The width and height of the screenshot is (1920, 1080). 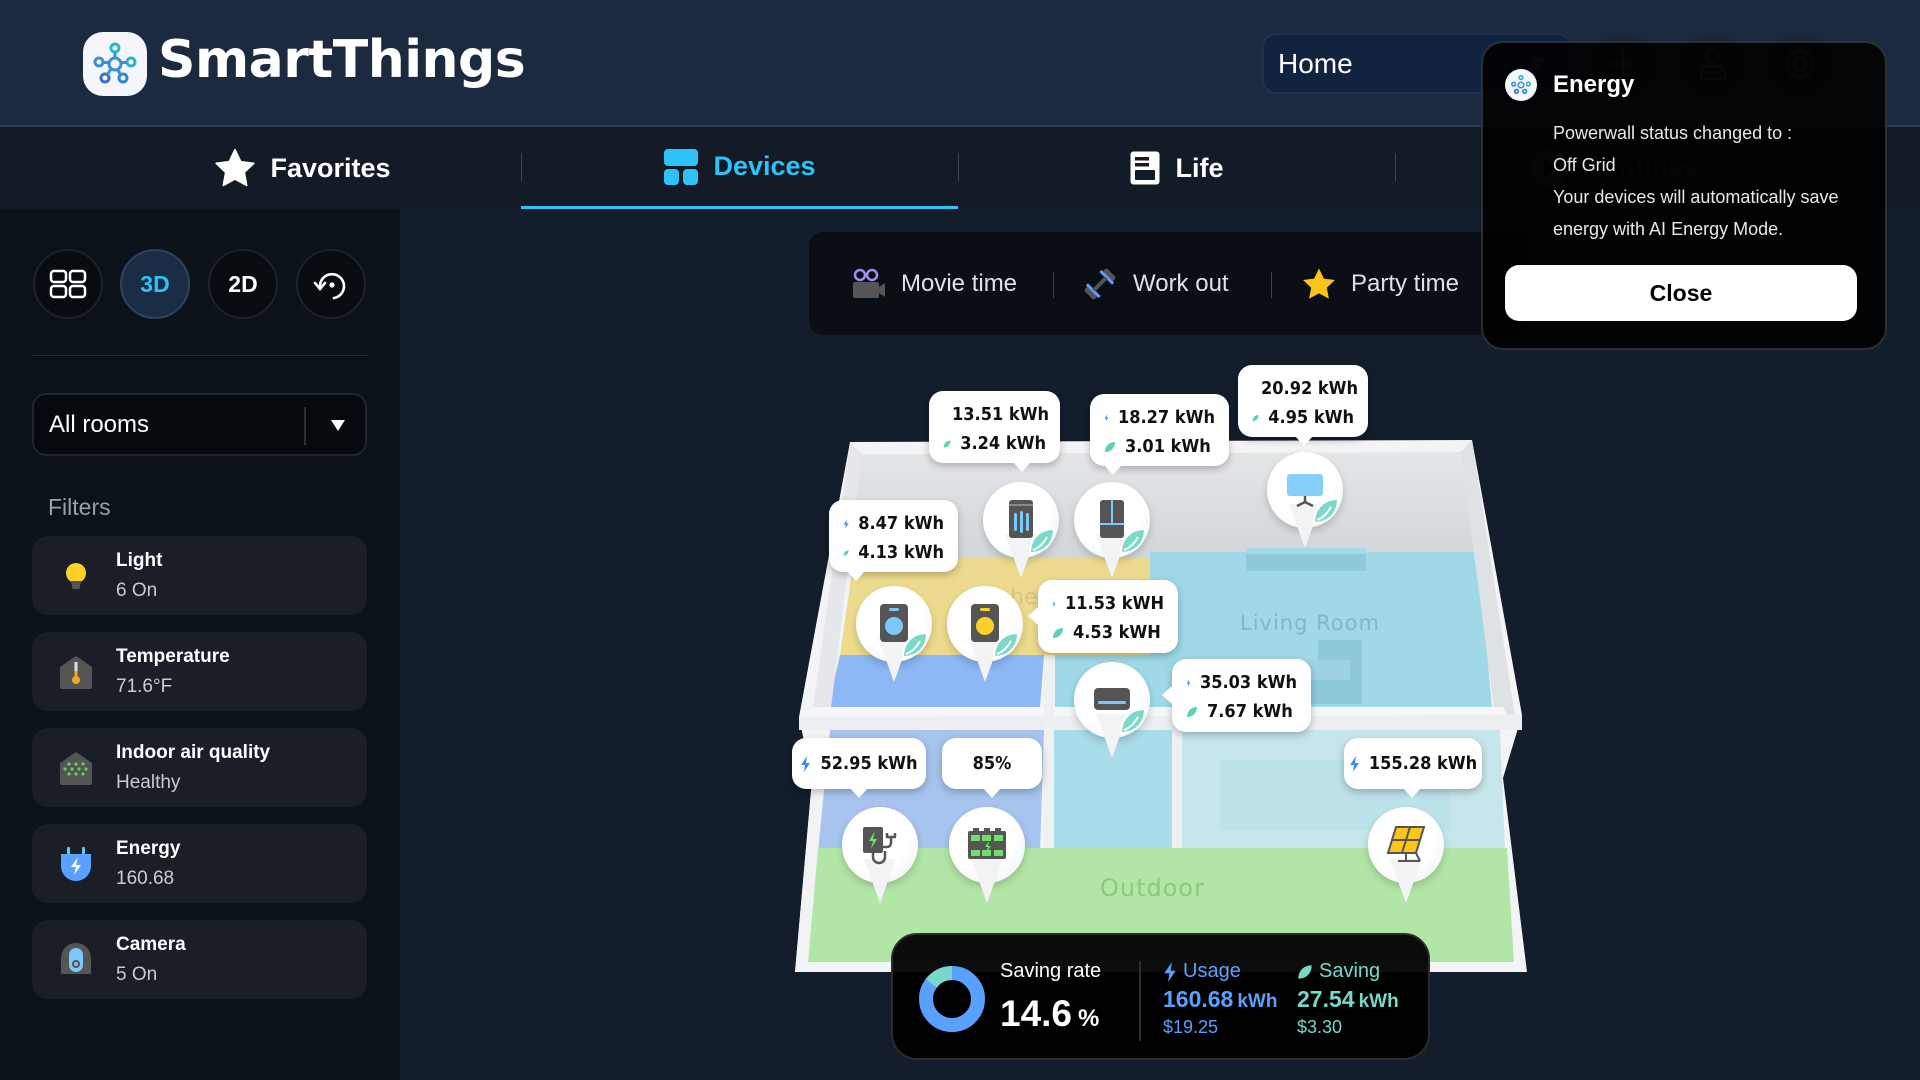 I want to click on saving-rate-donut, so click(x=952, y=999).